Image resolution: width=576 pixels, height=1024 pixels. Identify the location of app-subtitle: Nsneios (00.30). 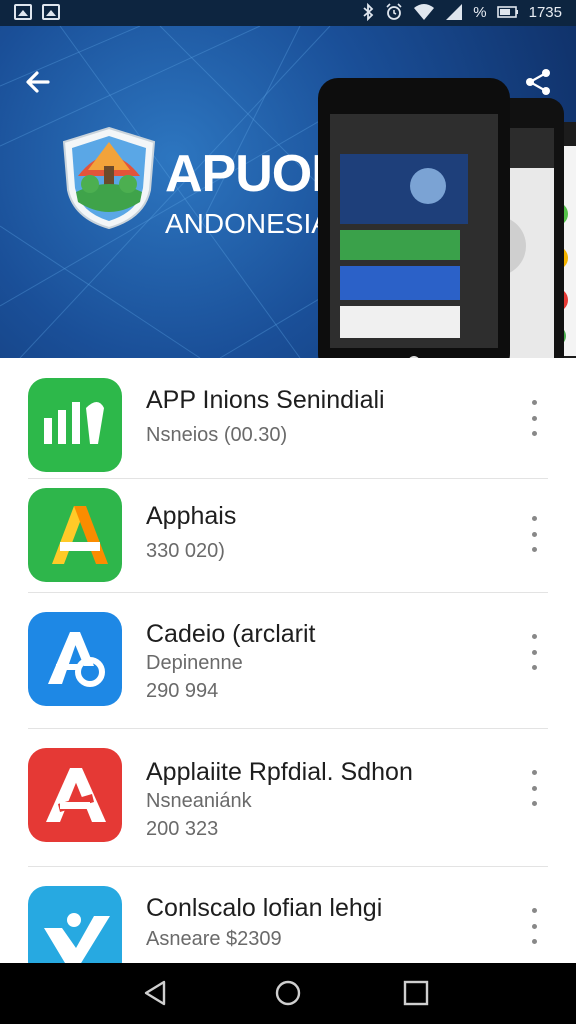
(217, 435).